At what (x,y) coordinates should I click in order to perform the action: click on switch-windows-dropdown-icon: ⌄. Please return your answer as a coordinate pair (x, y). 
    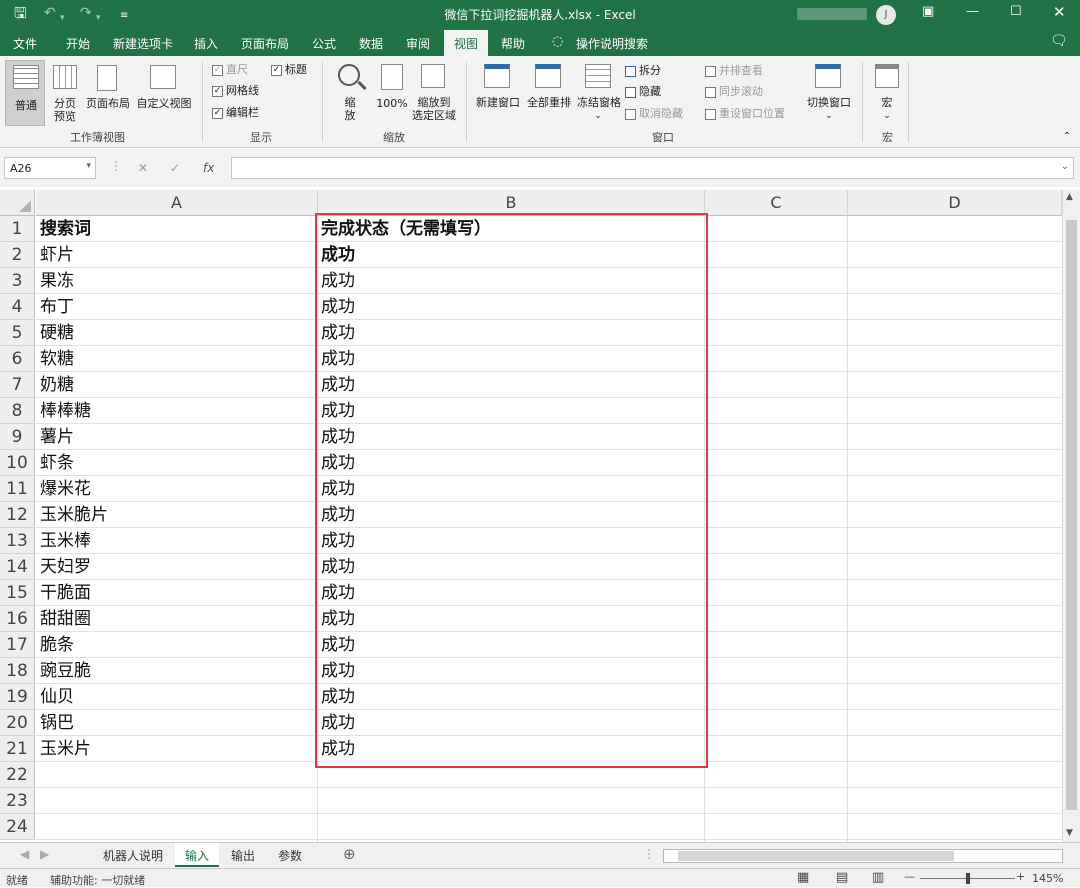
    Looking at the image, I should click on (829, 116).